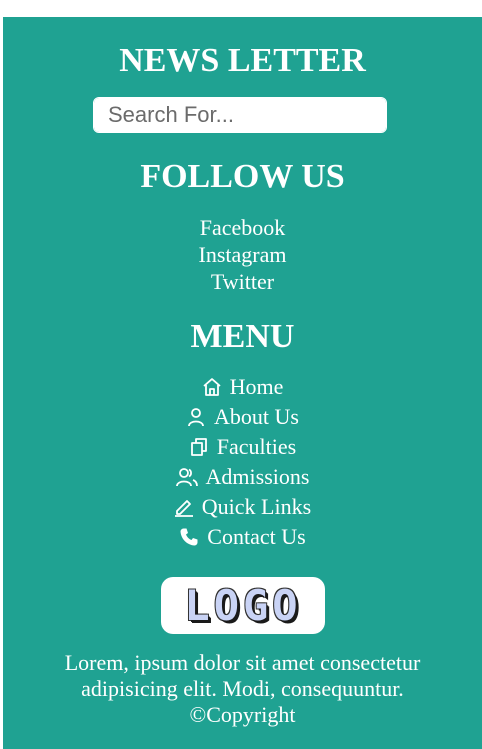 The height and width of the screenshot is (749, 482). What do you see at coordinates (189, 537) in the screenshot?
I see `phone-icon` at bounding box center [189, 537].